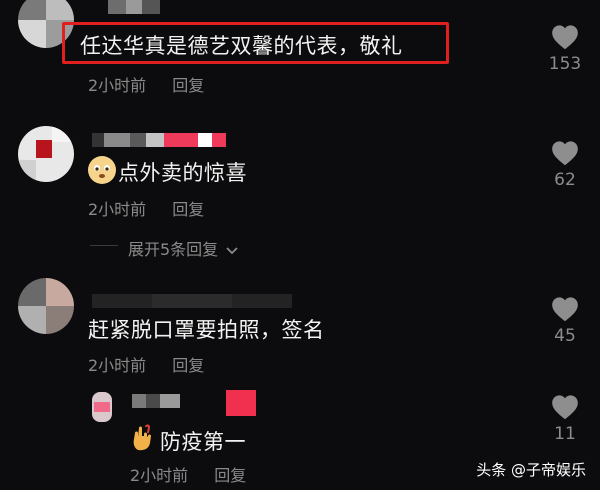 This screenshot has width=600, height=490. Describe the element at coordinates (565, 64) in the screenshot. I see `like-count: 153` at that location.